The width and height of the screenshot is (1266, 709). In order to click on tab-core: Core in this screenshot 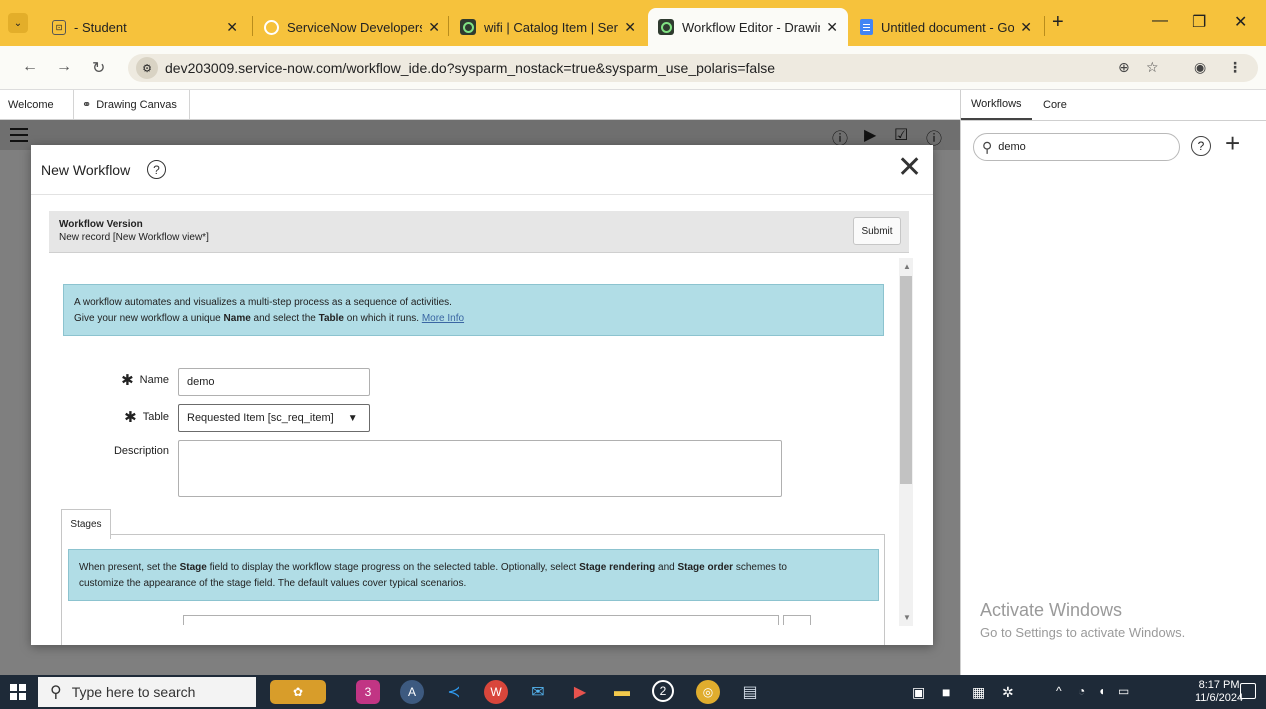, I will do `click(1055, 105)`.